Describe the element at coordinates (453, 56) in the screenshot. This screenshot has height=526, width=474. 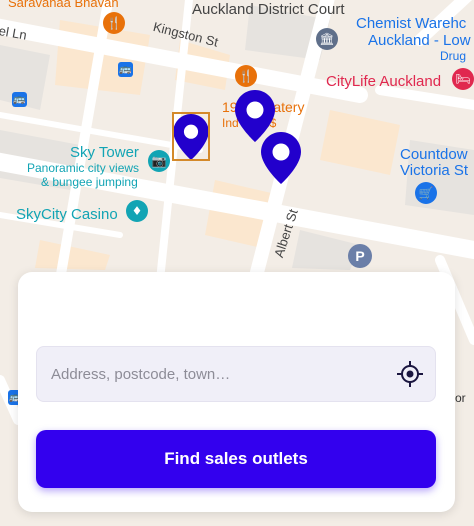
I see `map-label-chemist-3: Drug` at that location.